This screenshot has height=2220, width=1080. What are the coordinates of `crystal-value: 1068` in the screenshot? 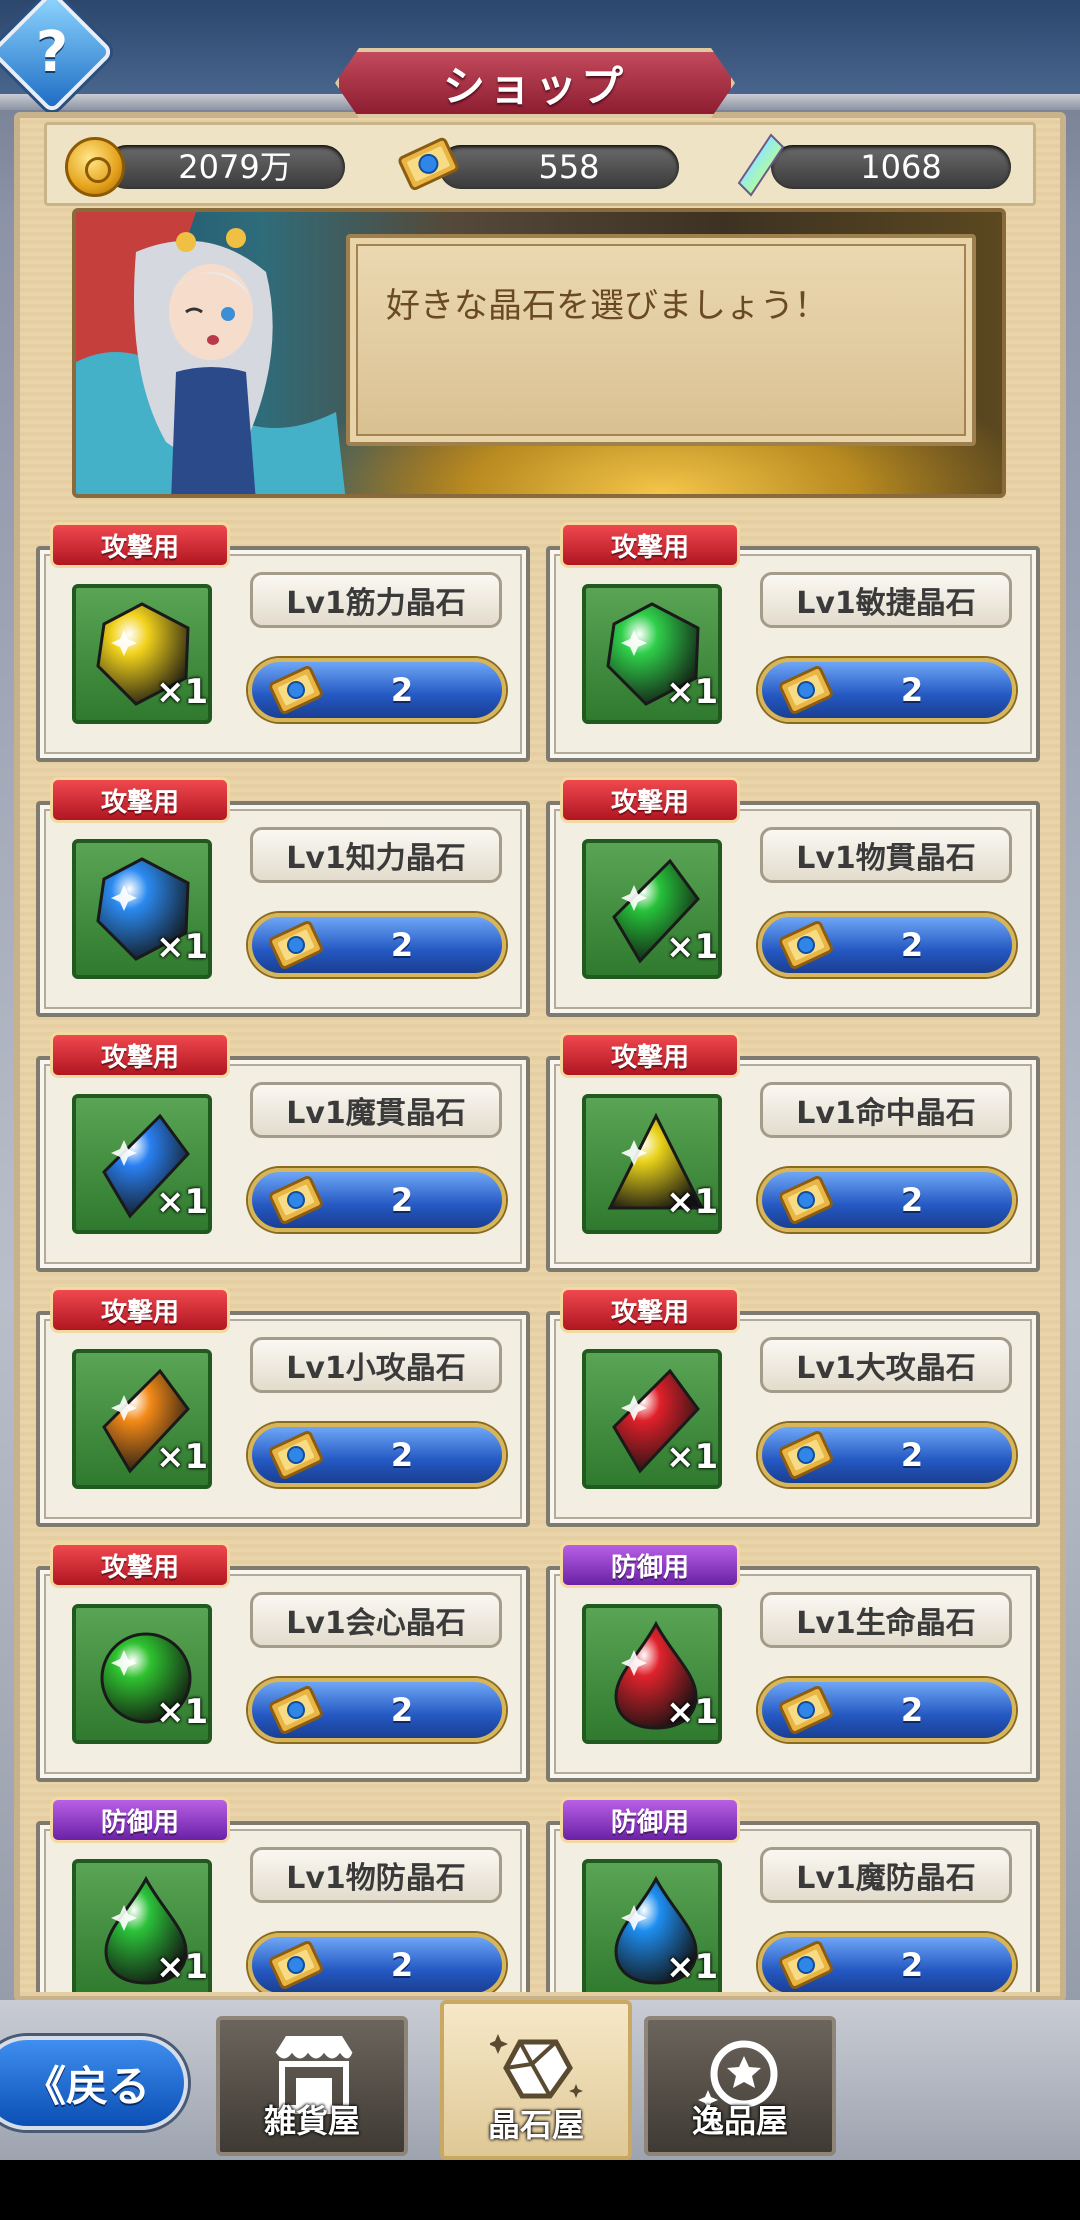 It's located at (901, 167).